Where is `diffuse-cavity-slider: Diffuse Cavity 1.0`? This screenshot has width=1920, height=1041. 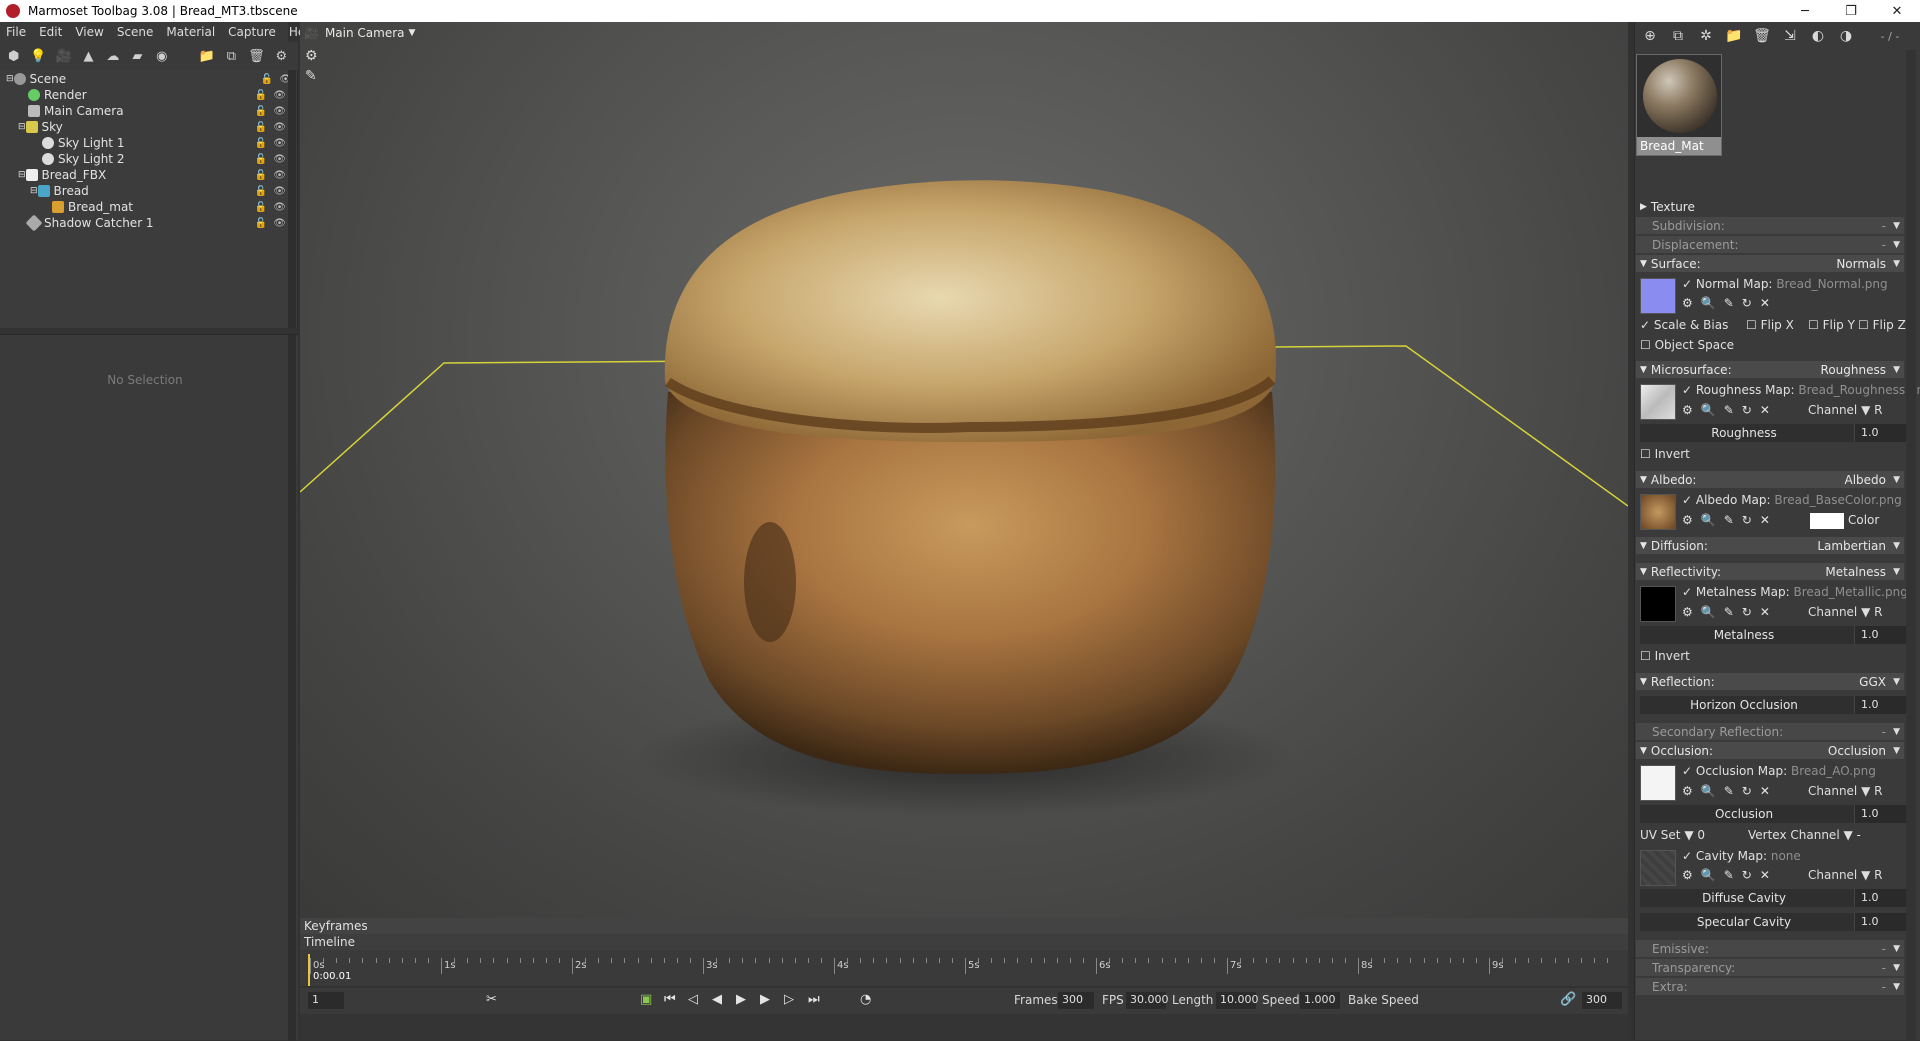 diffuse-cavity-slider: Diffuse Cavity 1.0 is located at coordinates (1773, 898).